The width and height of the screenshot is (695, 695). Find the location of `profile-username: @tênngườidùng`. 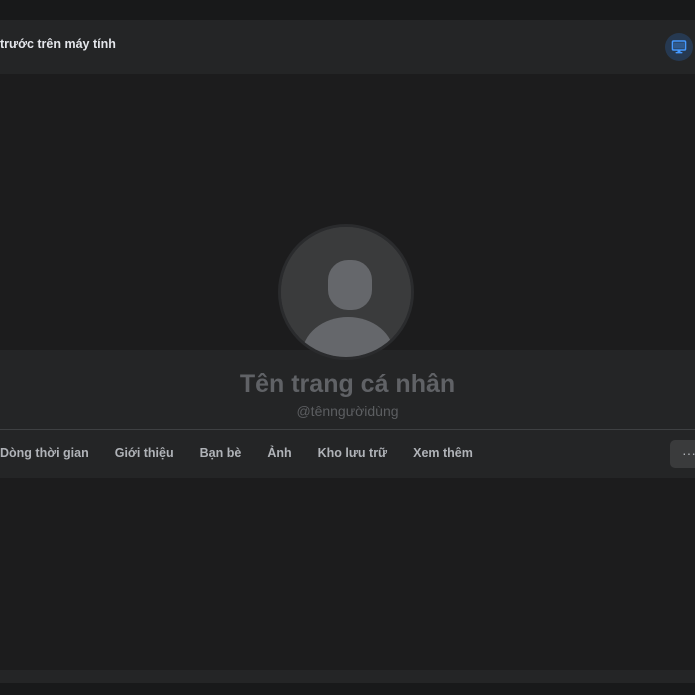

profile-username: @tênngườidùng is located at coordinates (347, 411).